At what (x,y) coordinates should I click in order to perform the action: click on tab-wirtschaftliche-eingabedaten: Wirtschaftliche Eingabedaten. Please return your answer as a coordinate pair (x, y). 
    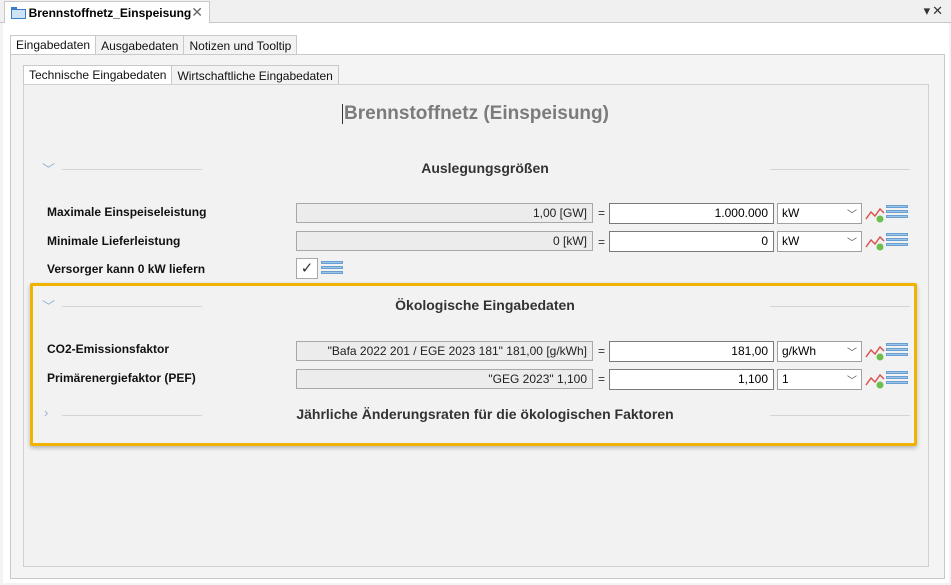
    Looking at the image, I should click on (255, 75).